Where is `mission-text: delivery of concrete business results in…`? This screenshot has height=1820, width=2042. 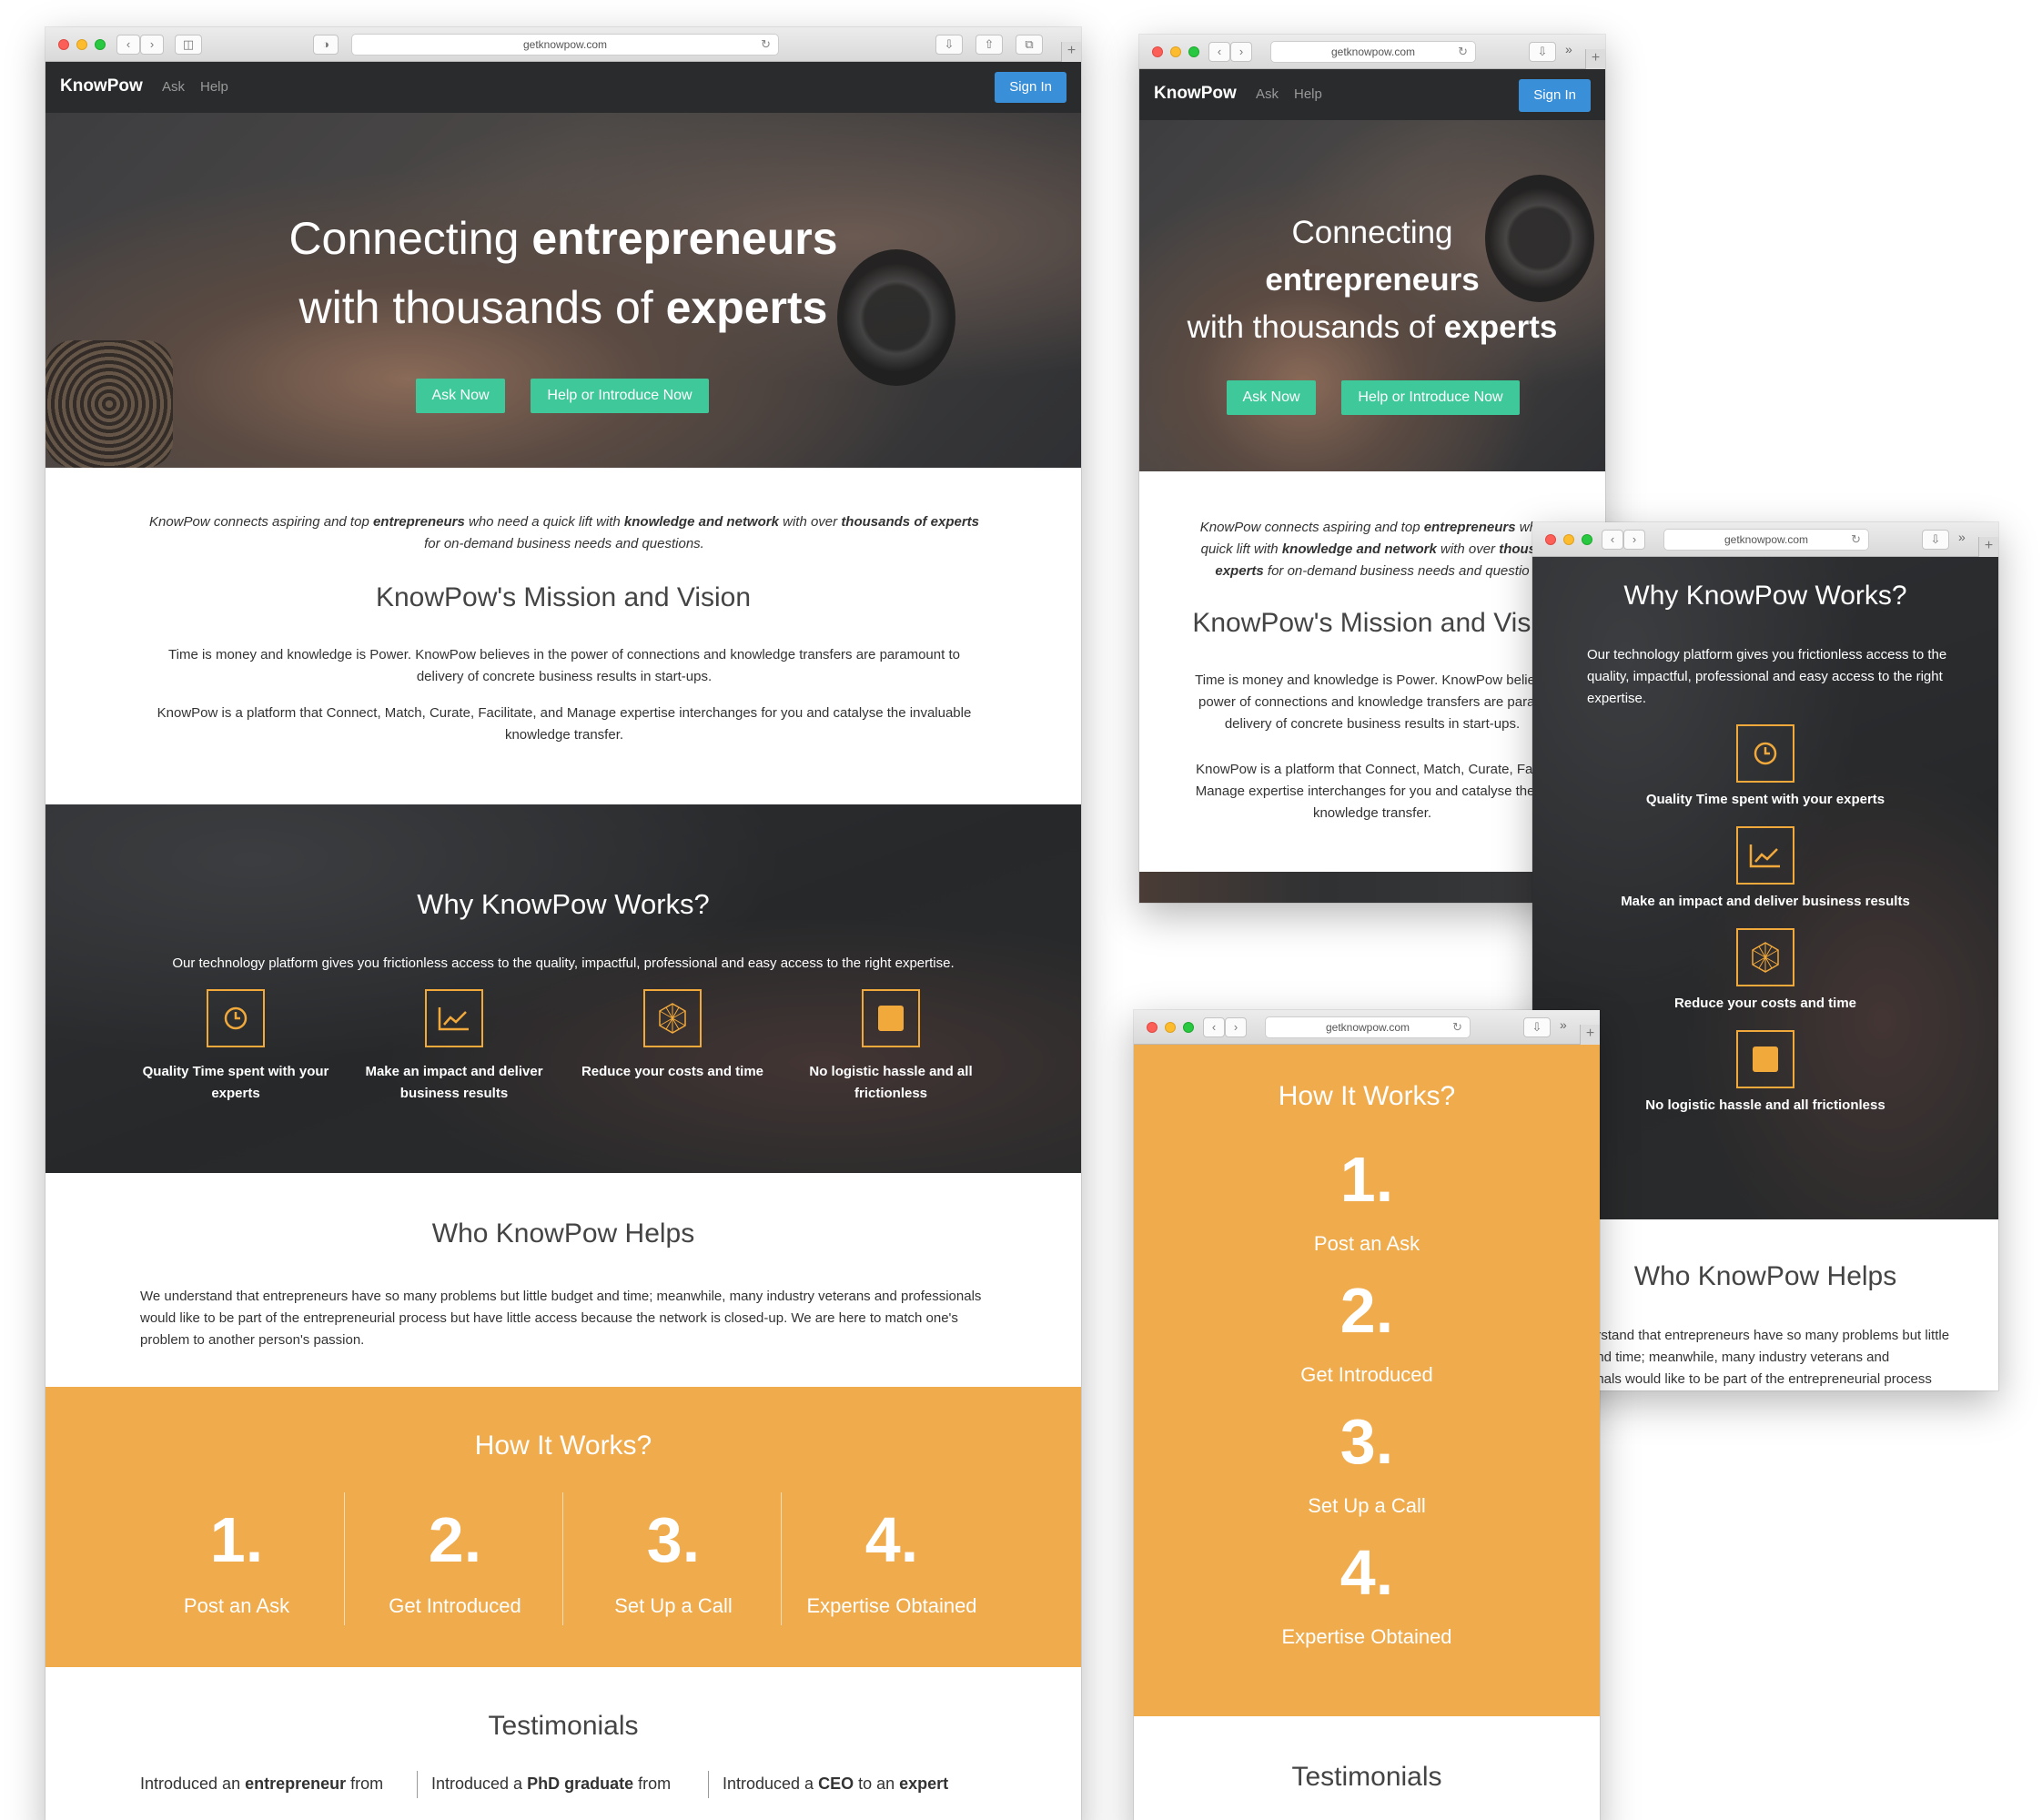
mission-text: delivery of concrete business results in… is located at coordinates (1372, 724).